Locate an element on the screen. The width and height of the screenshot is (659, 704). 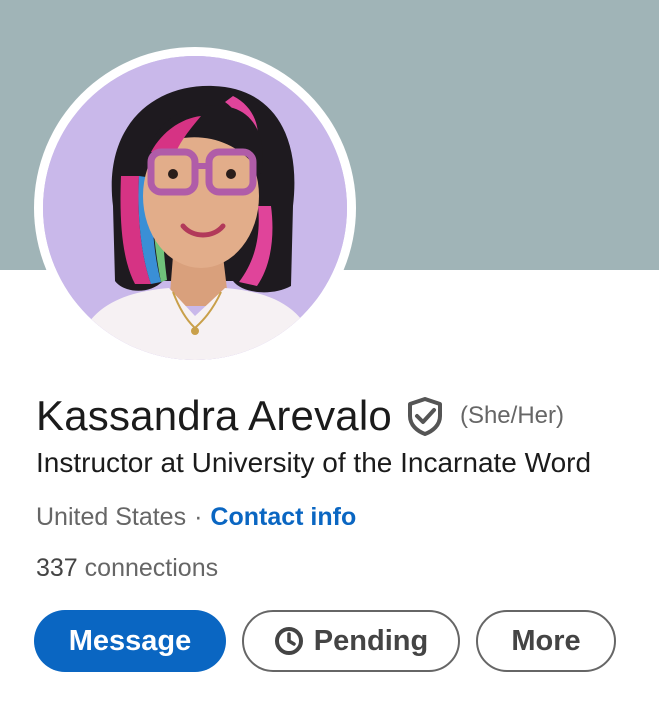
pending-button: Pending is located at coordinates (351, 641).